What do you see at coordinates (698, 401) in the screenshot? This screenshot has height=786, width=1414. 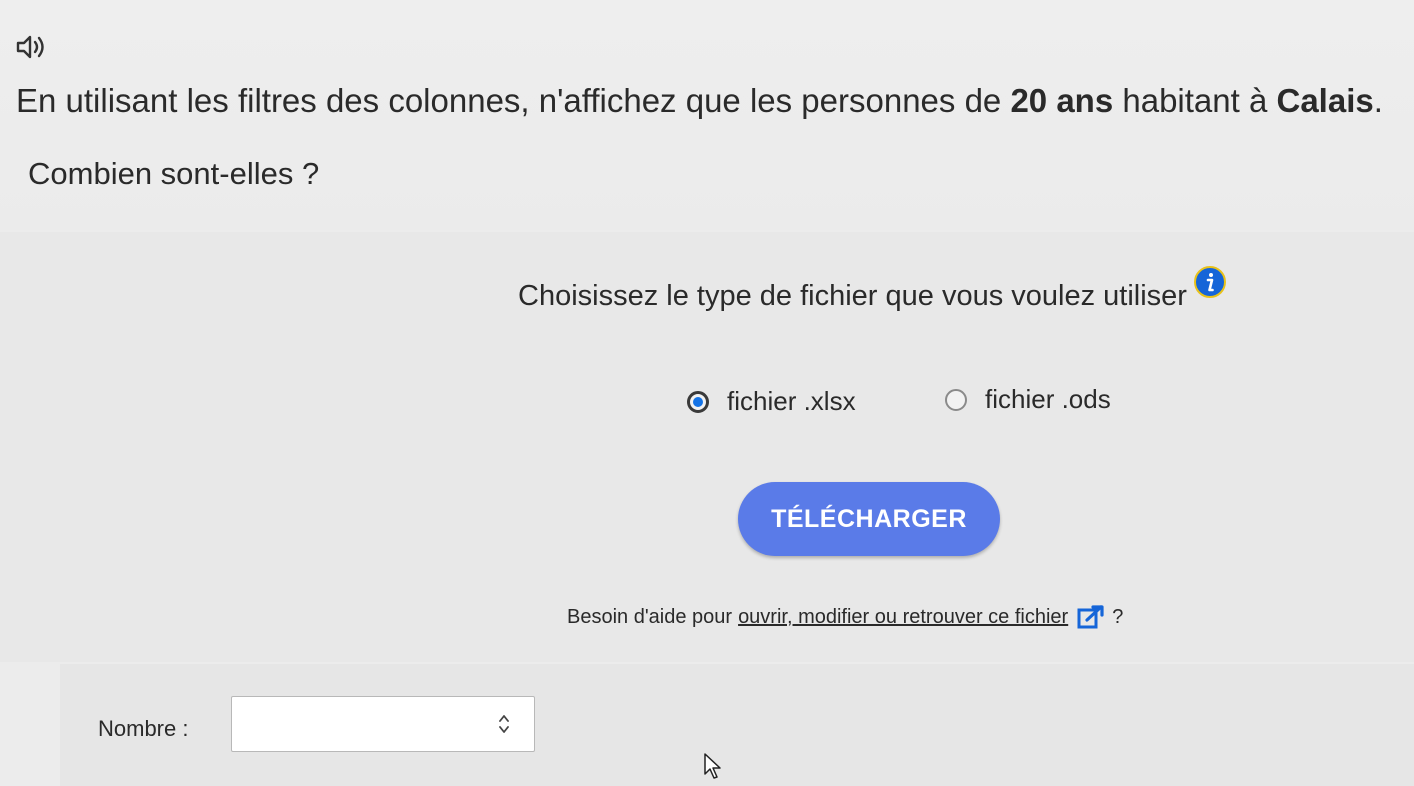 I see `radio-button-selected` at bounding box center [698, 401].